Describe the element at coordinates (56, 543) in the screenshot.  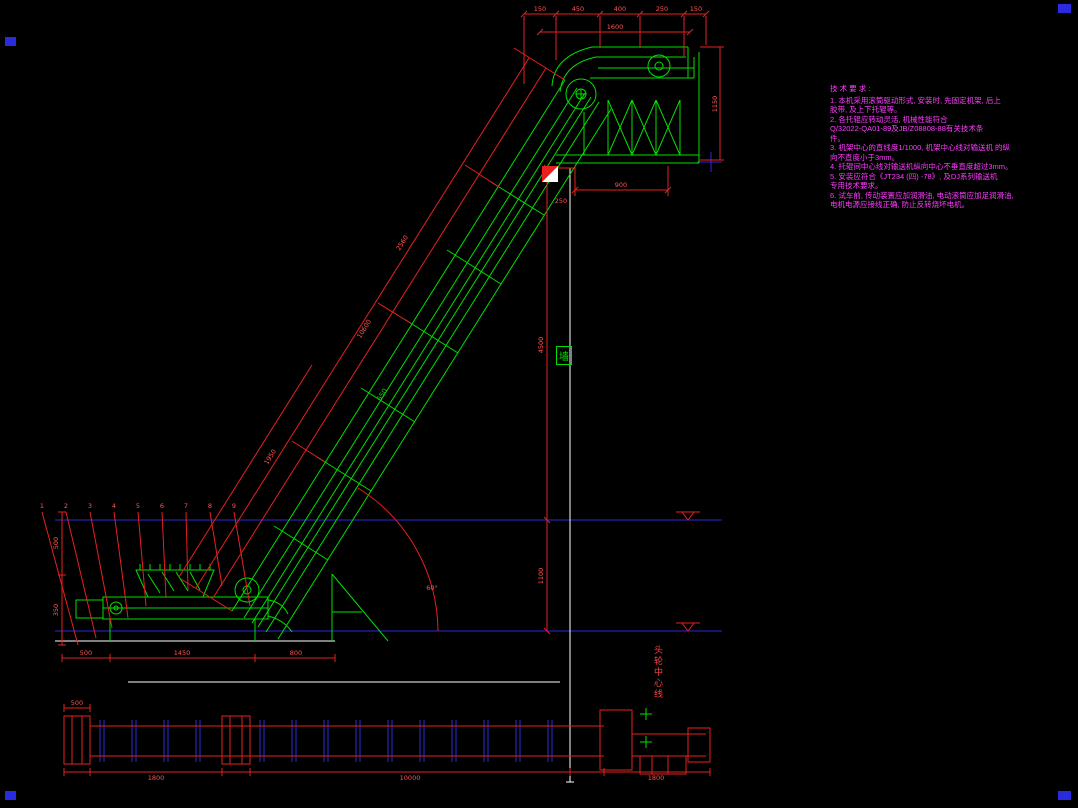
I see `dim-left-1: 500` at that location.